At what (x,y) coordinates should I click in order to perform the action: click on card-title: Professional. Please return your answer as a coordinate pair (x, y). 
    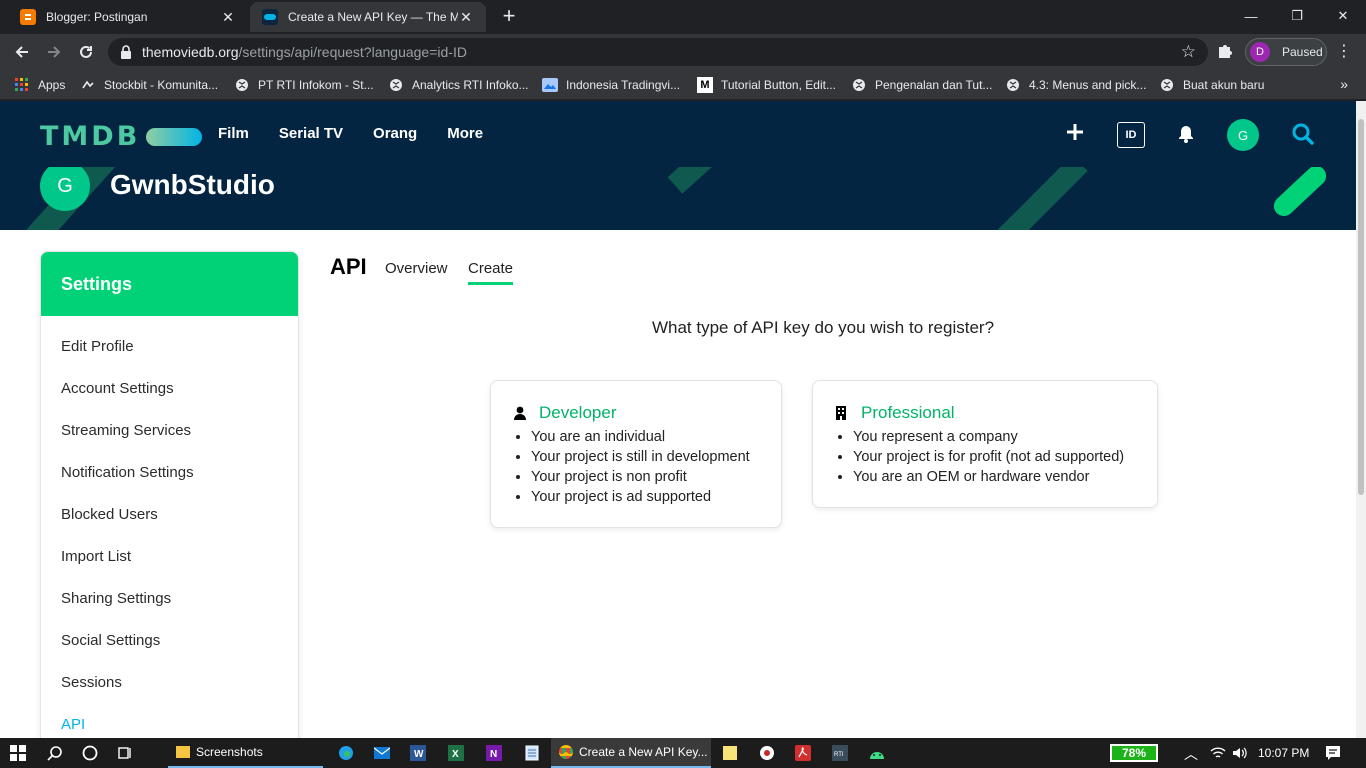
    Looking at the image, I should click on (986, 413).